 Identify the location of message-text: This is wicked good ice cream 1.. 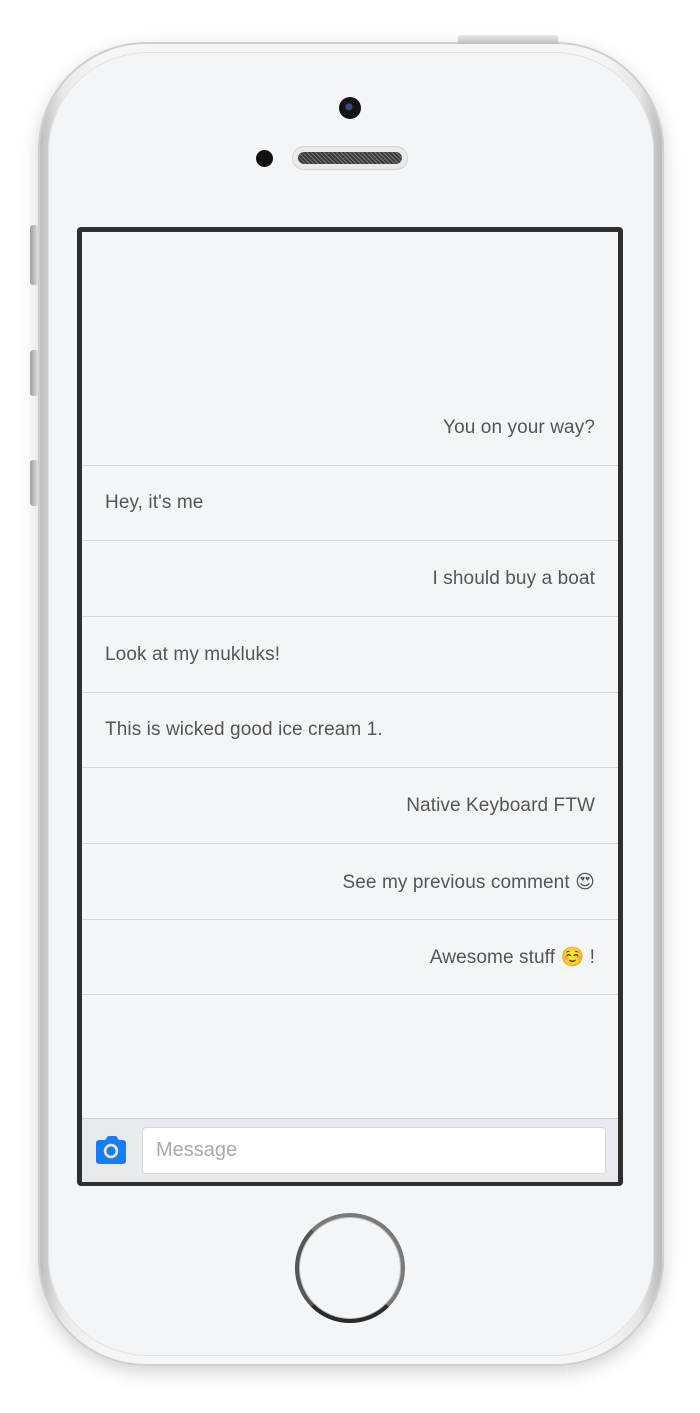
(244, 729).